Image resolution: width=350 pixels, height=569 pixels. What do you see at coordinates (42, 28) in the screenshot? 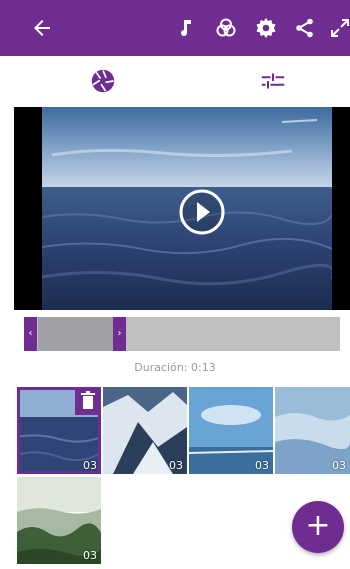
I see `back-arrow-icon` at bounding box center [42, 28].